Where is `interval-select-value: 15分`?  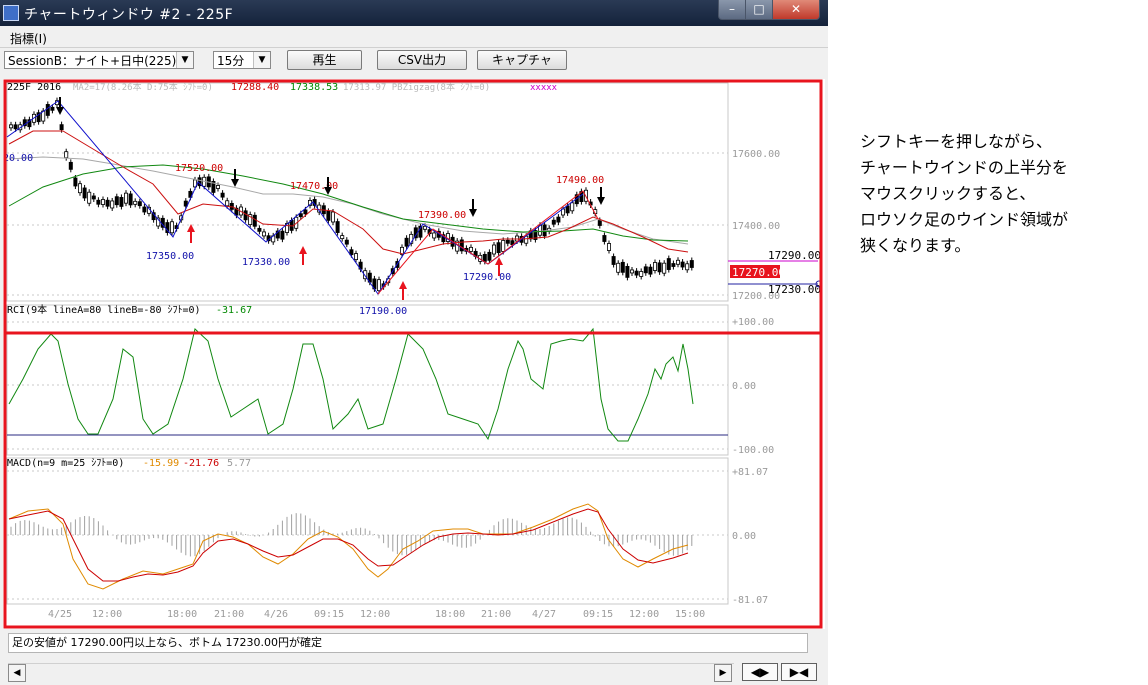
interval-select-value: 15分 is located at coordinates (231, 61).